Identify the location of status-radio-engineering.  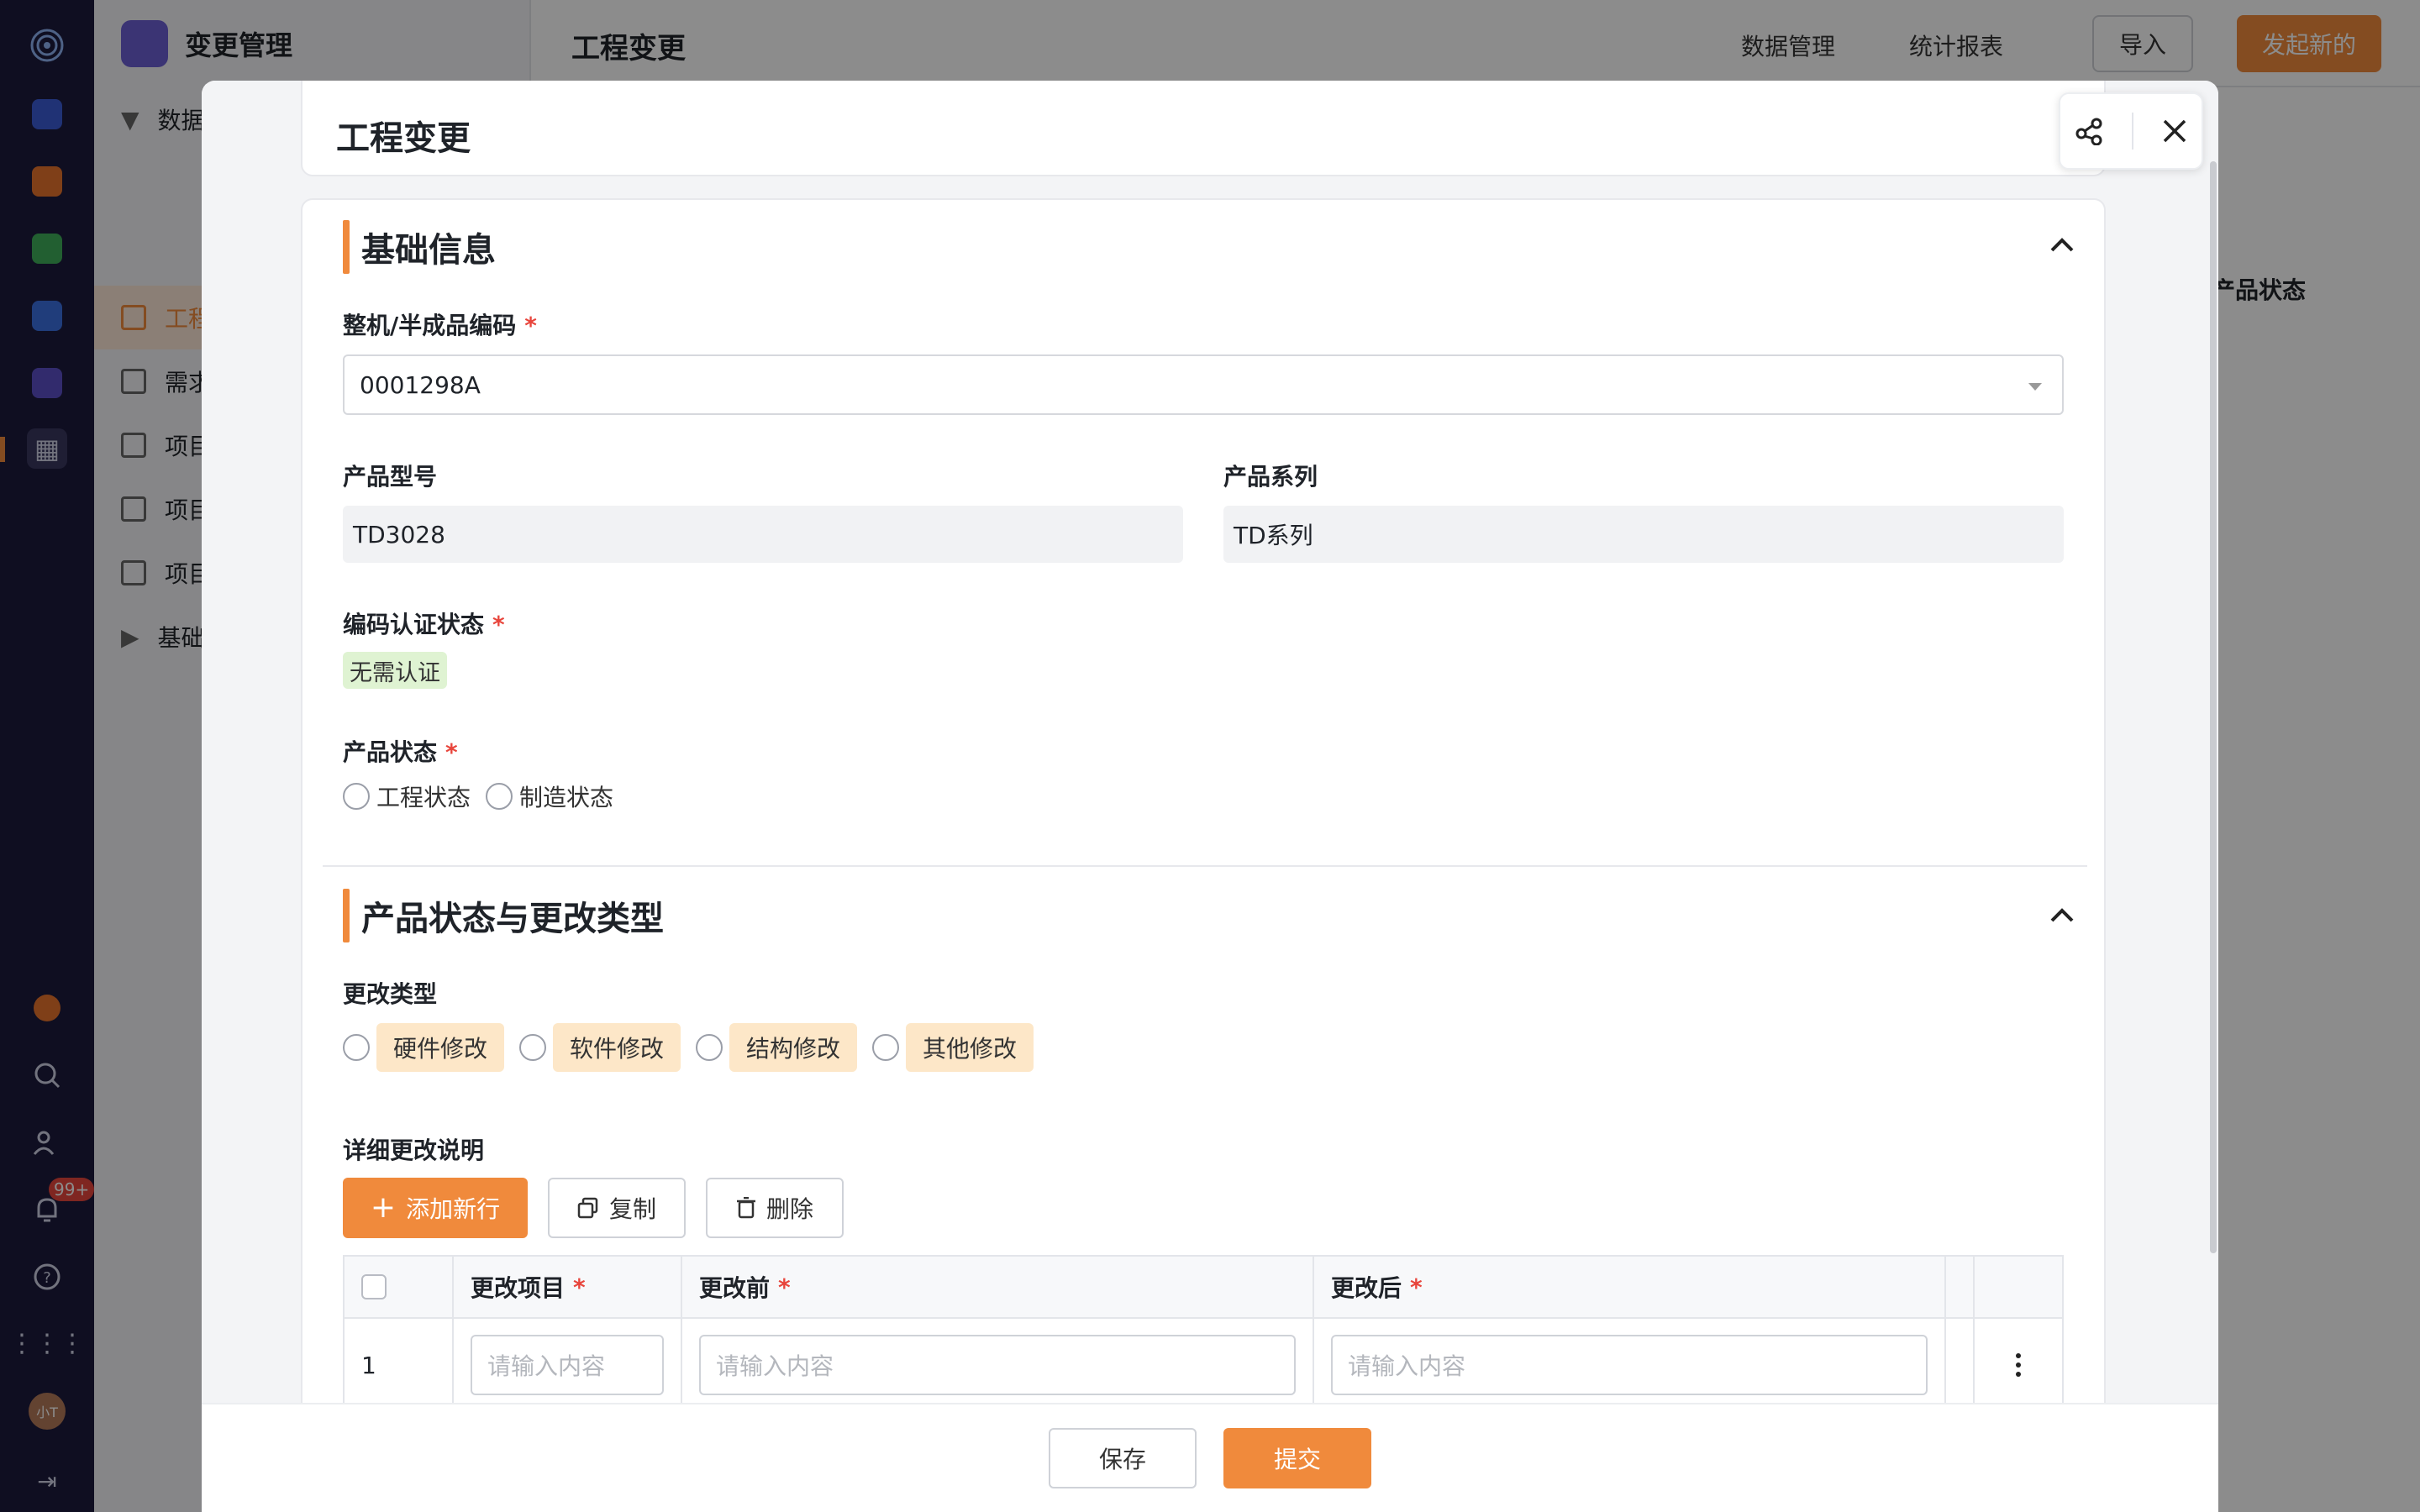
(356, 796).